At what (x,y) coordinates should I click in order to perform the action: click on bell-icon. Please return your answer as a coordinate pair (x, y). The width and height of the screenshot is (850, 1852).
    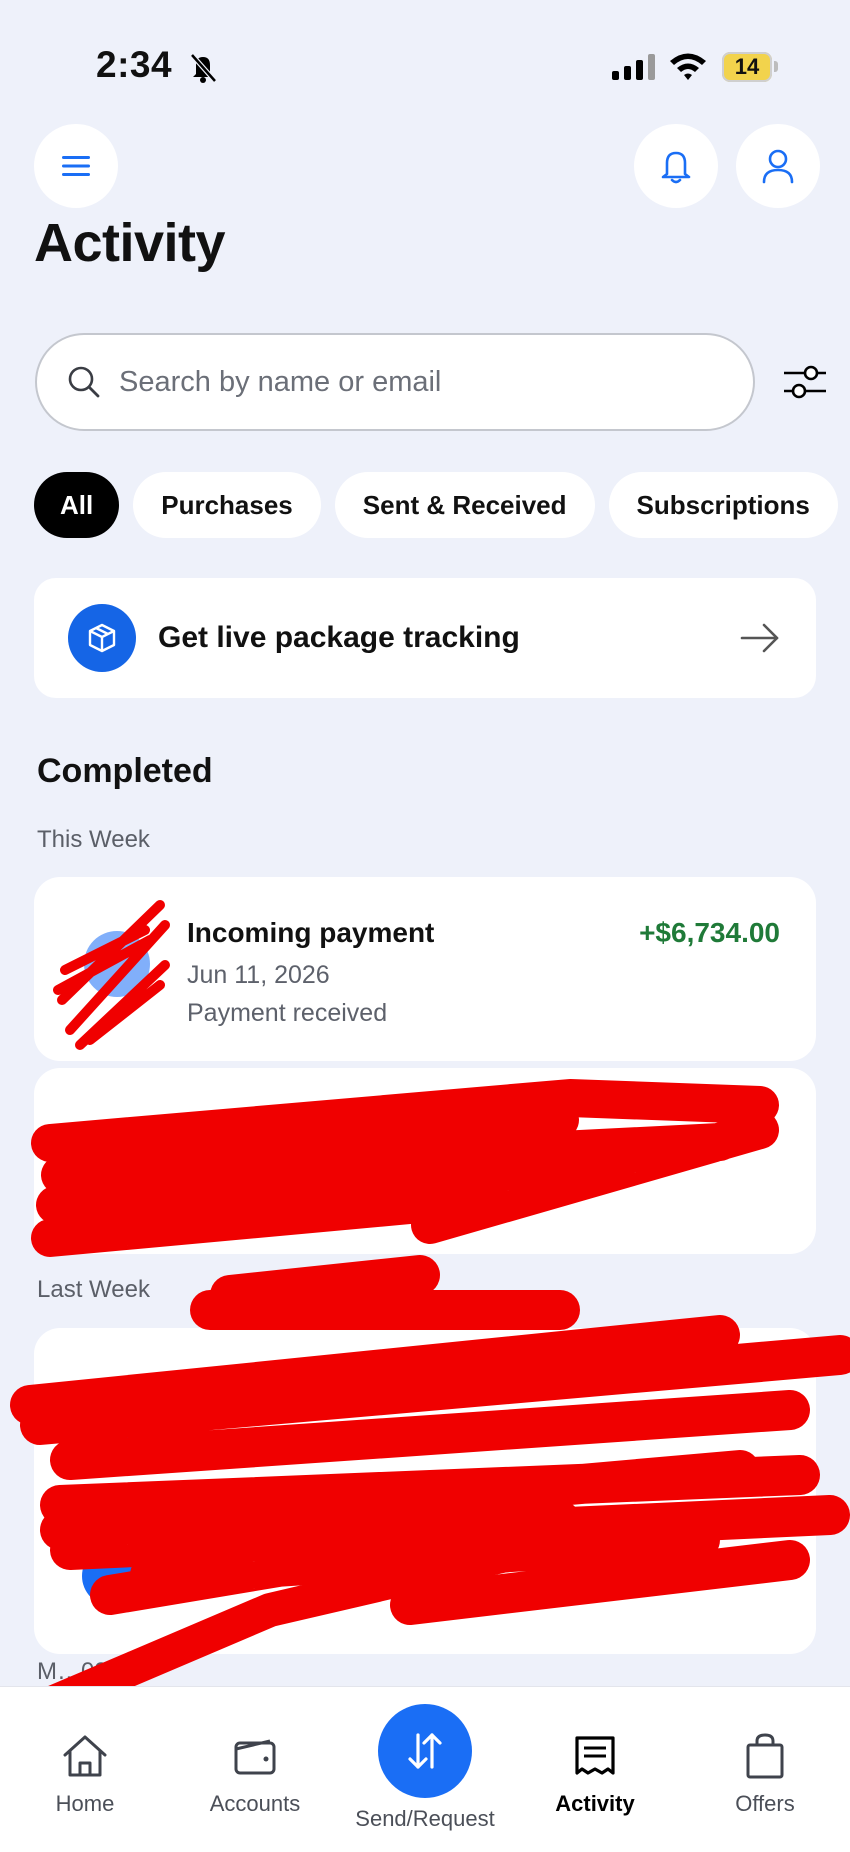
    Looking at the image, I should click on (676, 167).